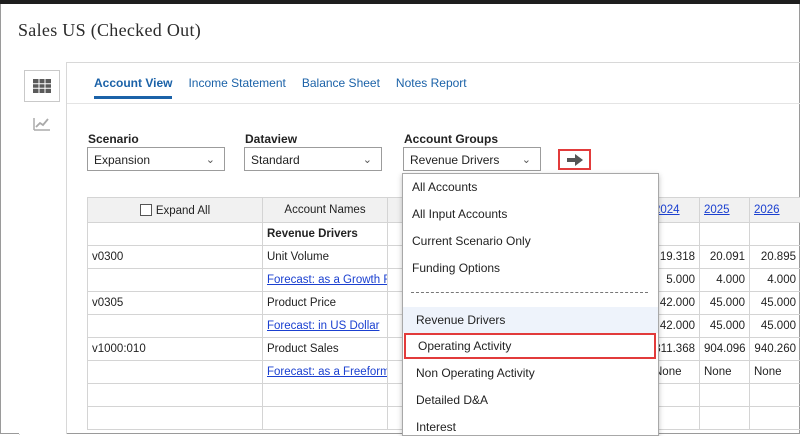 The image size is (800, 436). I want to click on year-header-2026: 2026, so click(775, 210).